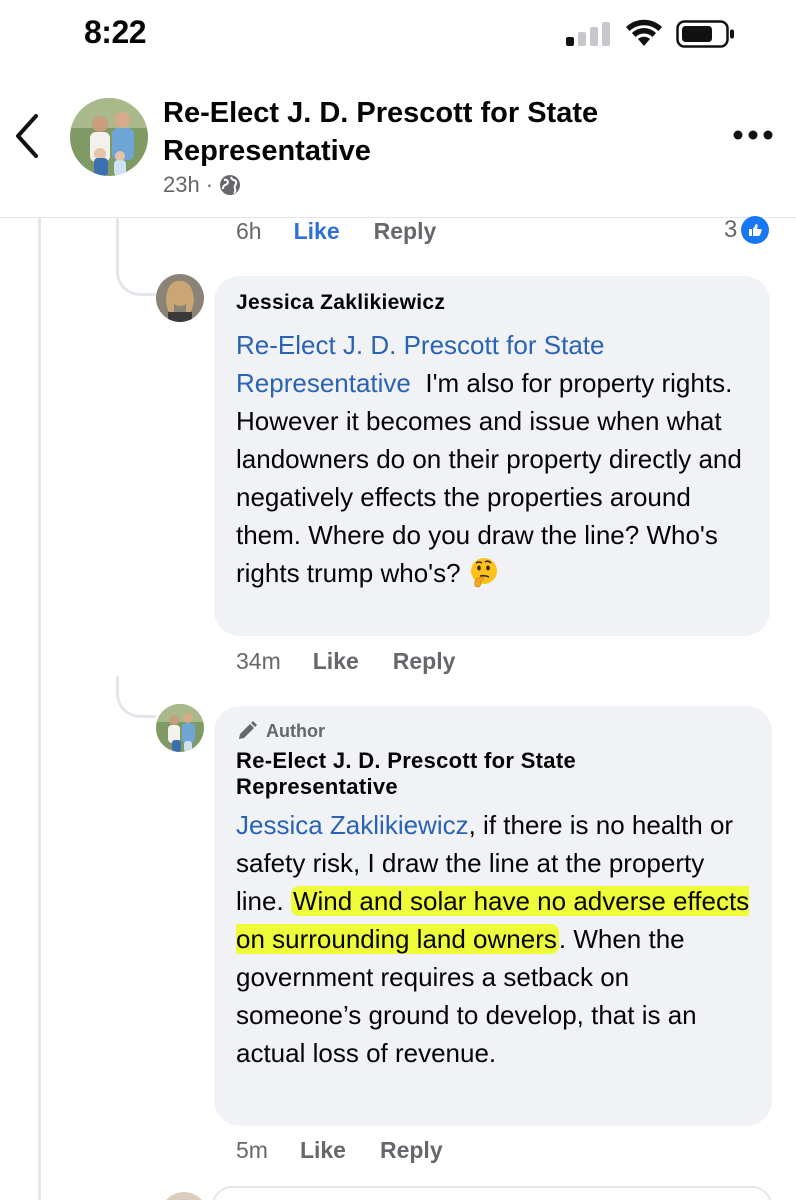  I want to click on reaction-count: 3, so click(747, 230).